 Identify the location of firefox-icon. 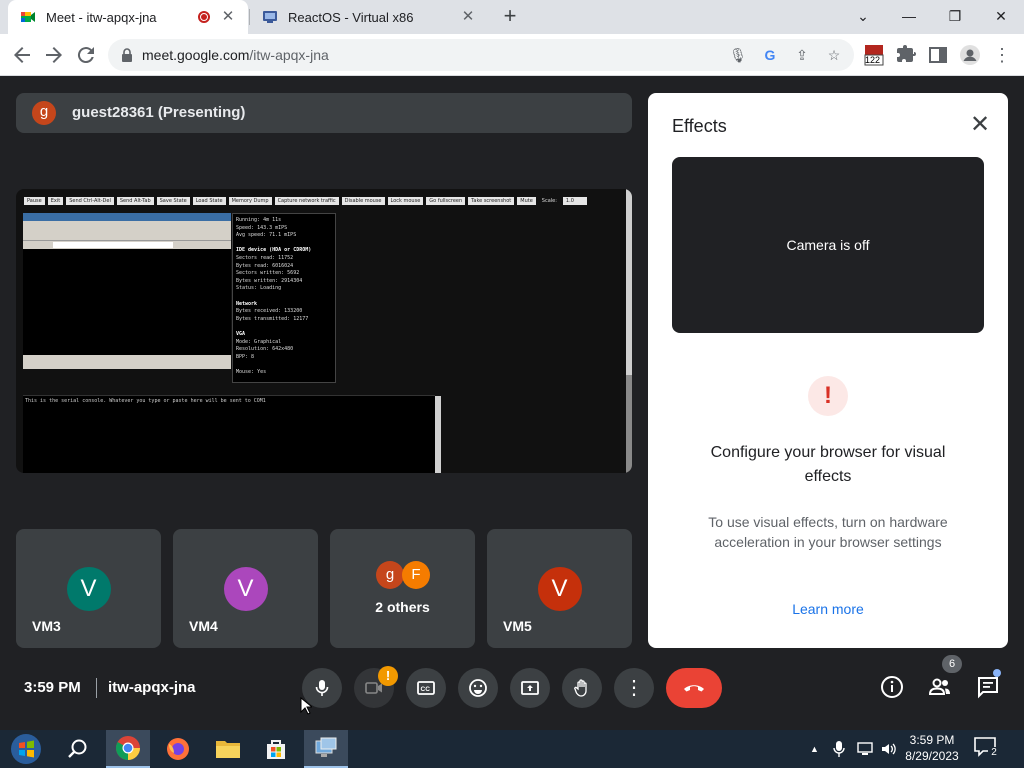
(178, 749).